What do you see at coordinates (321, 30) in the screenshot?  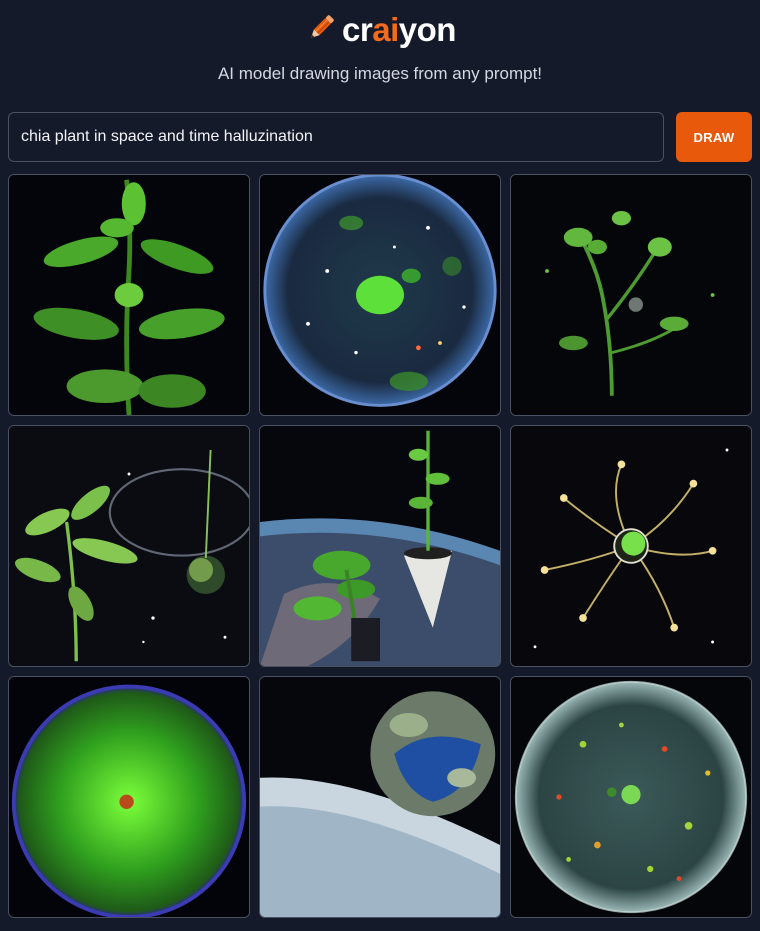 I see `pencil-icon` at bounding box center [321, 30].